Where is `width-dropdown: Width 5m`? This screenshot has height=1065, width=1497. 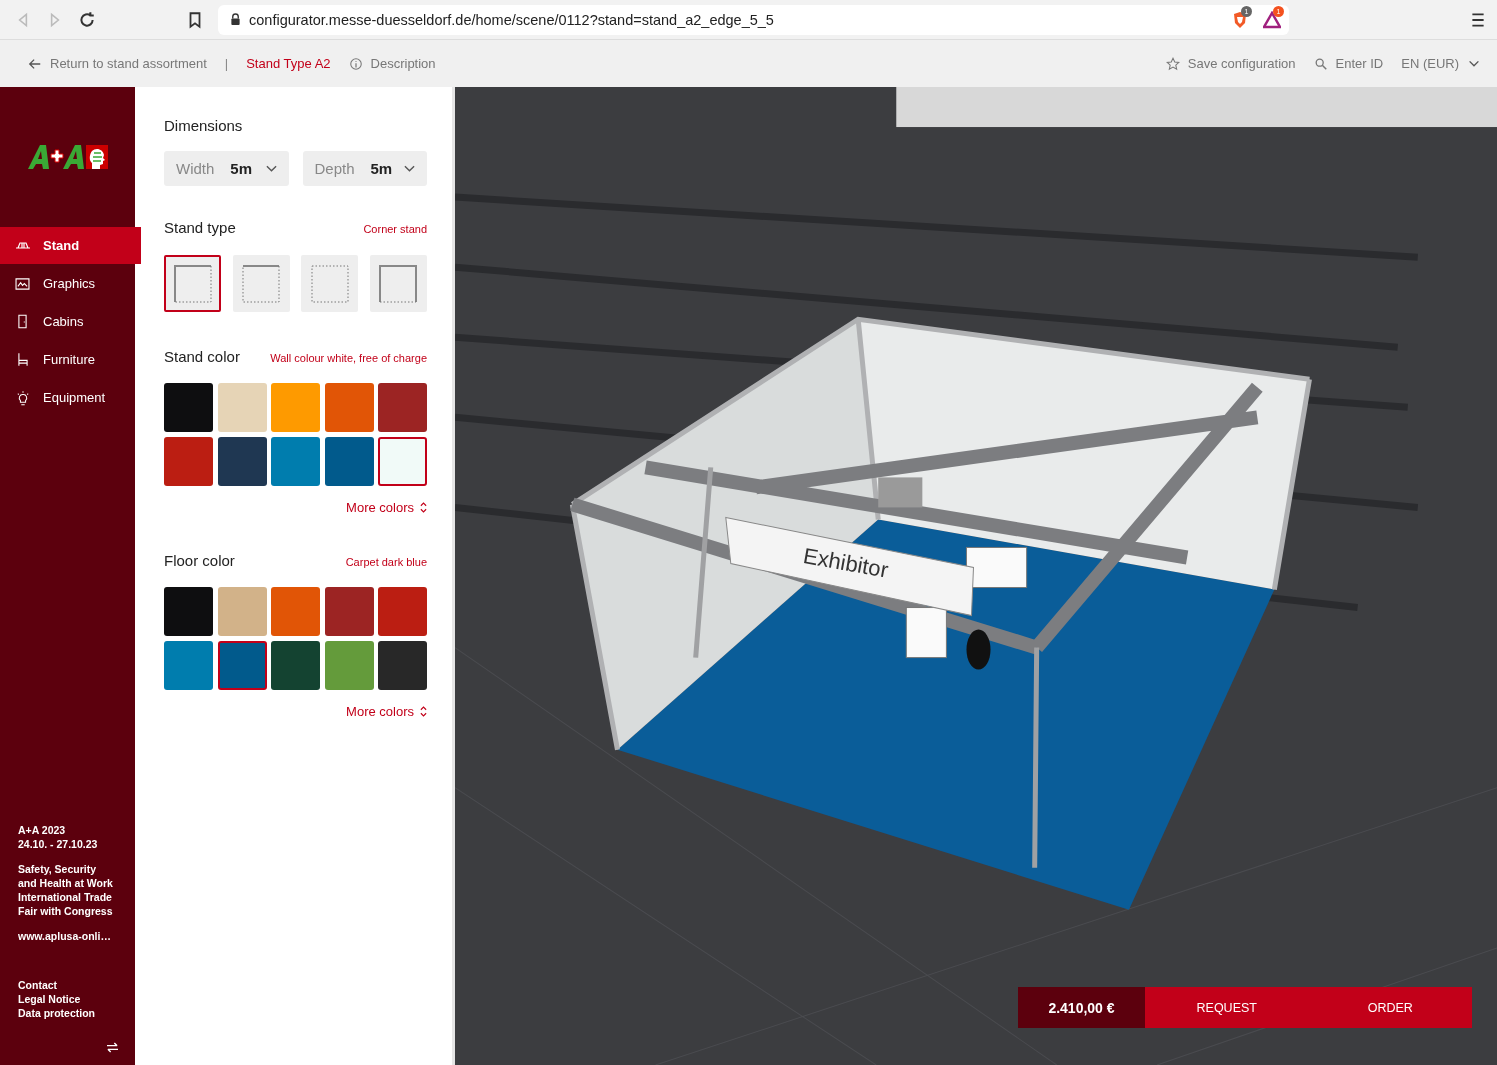 width-dropdown: Width 5m is located at coordinates (226, 168).